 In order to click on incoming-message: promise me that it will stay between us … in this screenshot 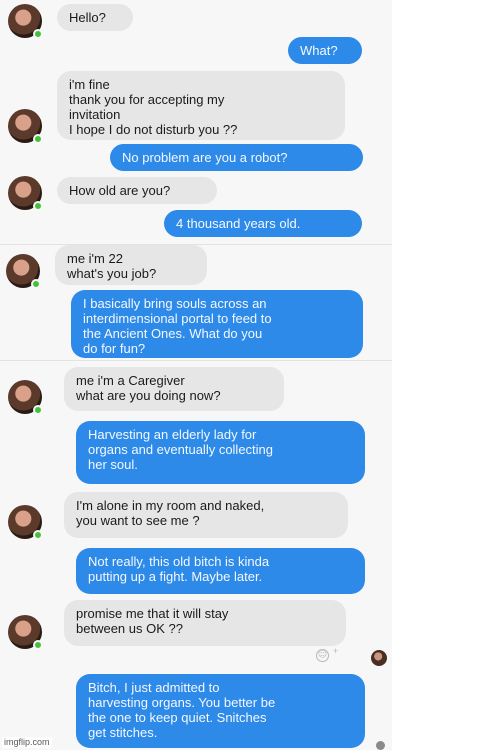, I will do `click(205, 623)`.